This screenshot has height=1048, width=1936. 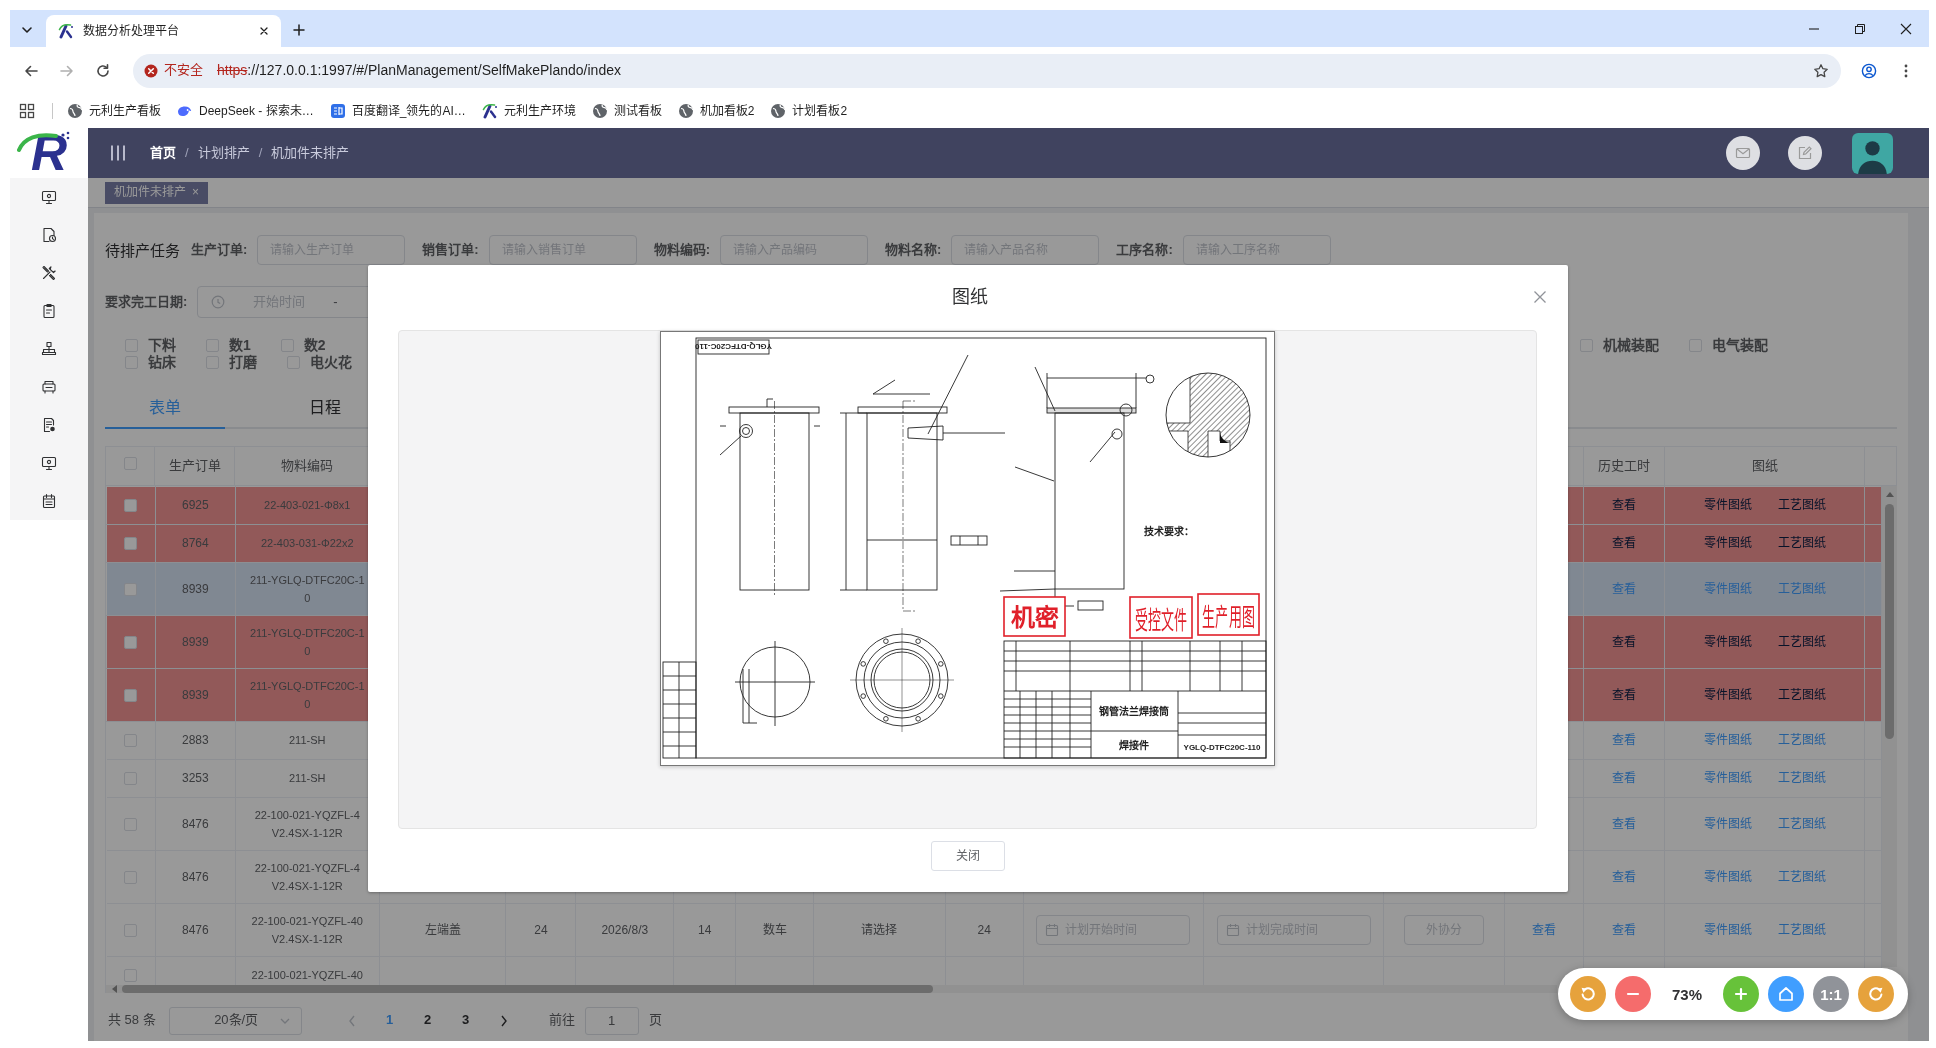 What do you see at coordinates (331, 362) in the screenshot?
I see `checkbox-label: 电火花` at bounding box center [331, 362].